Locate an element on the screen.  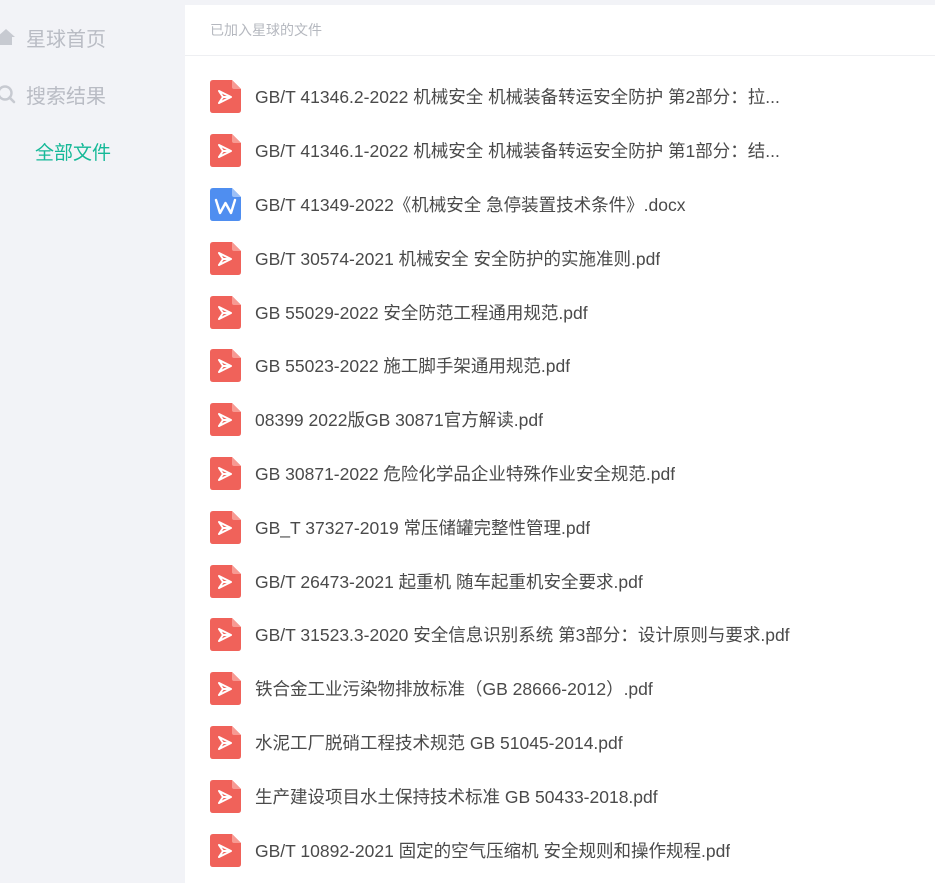
file-name: GB 55023-2022 施工脚手架通用规范.pdf is located at coordinates (413, 366).